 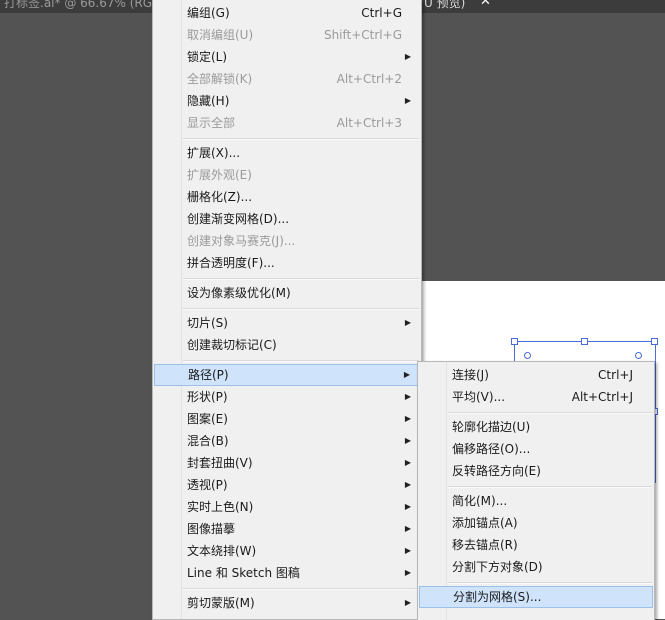 I want to click on menu-item-label: 设为像素级优化(M), so click(x=239, y=293).